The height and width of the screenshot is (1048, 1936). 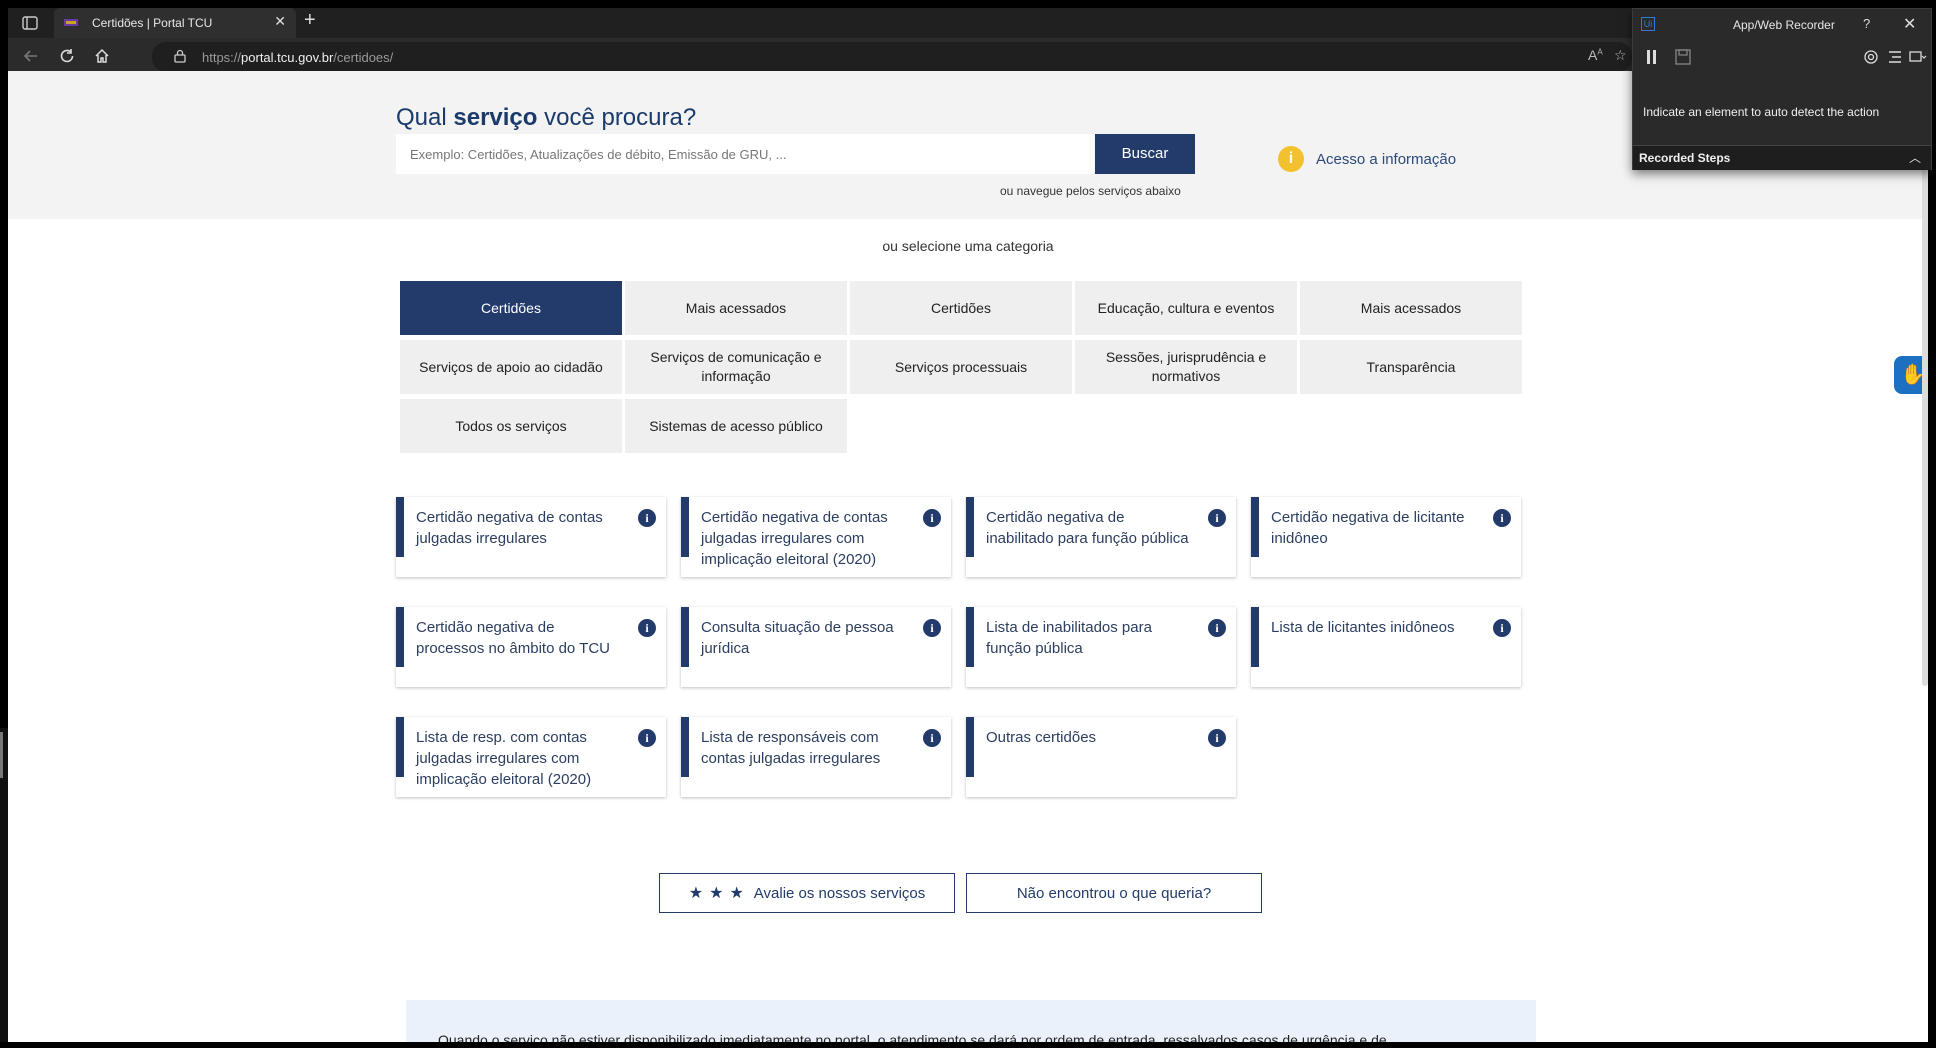 What do you see at coordinates (1782, 157) in the screenshot?
I see `recorded-steps-section: Recorded Steps ︿` at bounding box center [1782, 157].